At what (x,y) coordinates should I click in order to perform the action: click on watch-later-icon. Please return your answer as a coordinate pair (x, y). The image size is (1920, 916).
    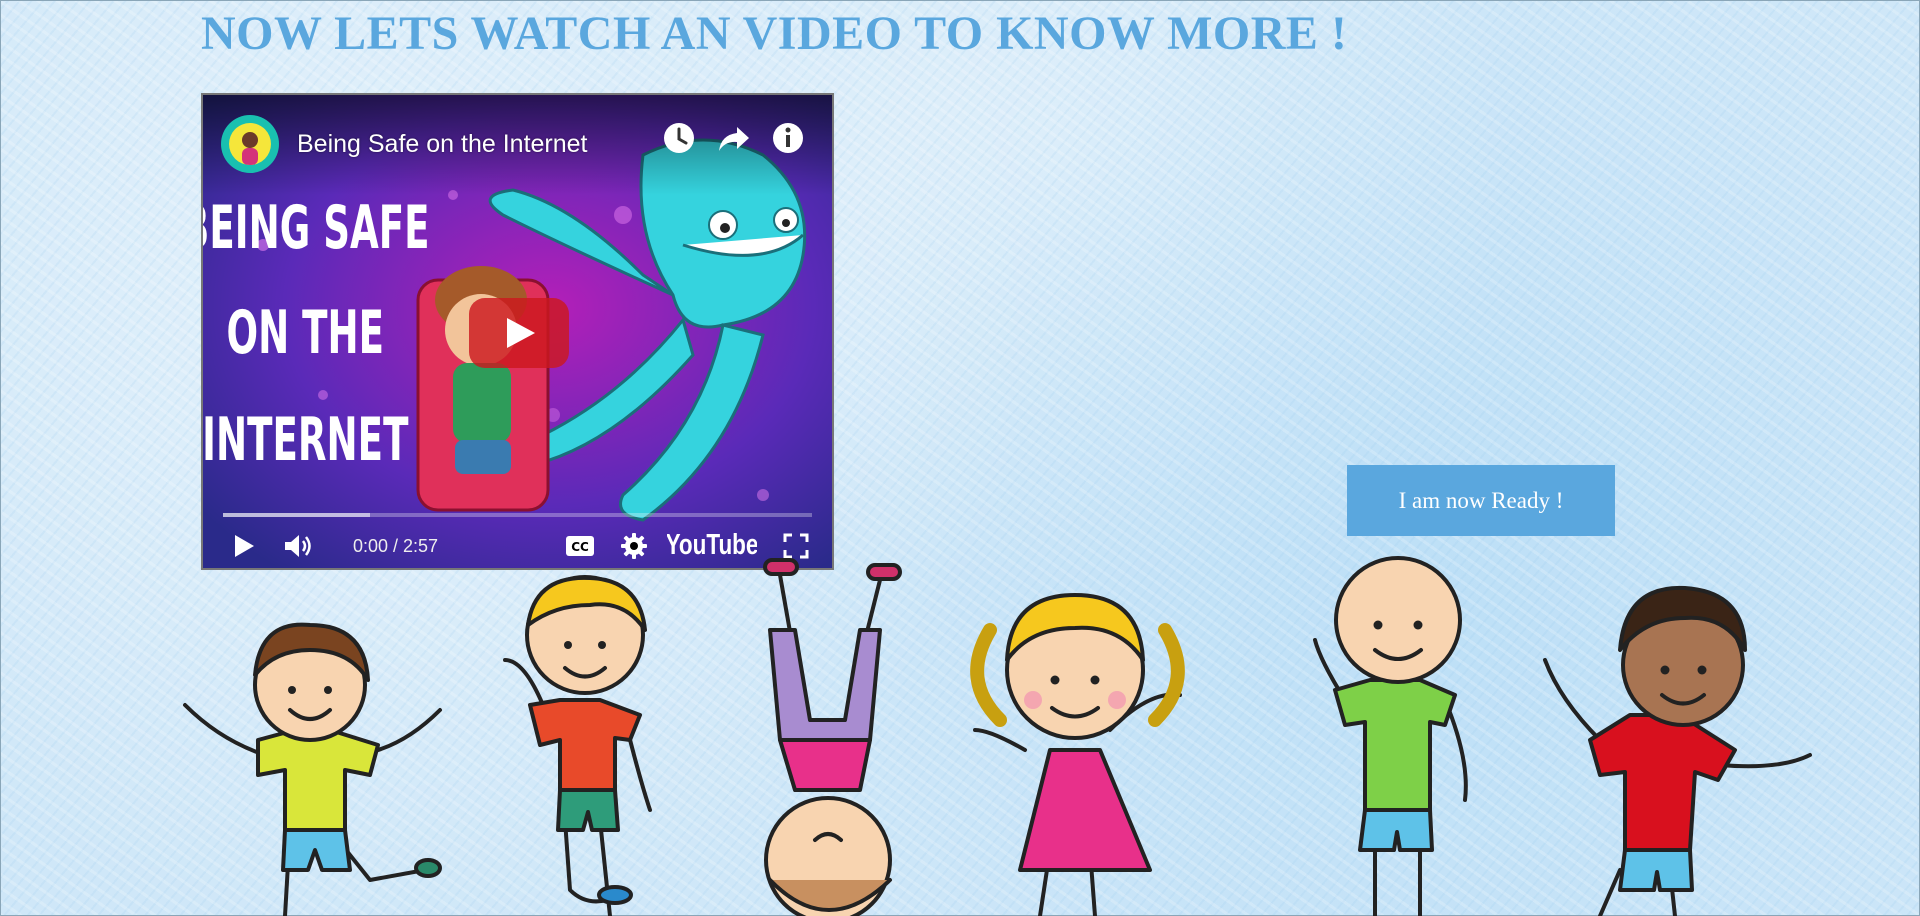
    Looking at the image, I should click on (679, 138).